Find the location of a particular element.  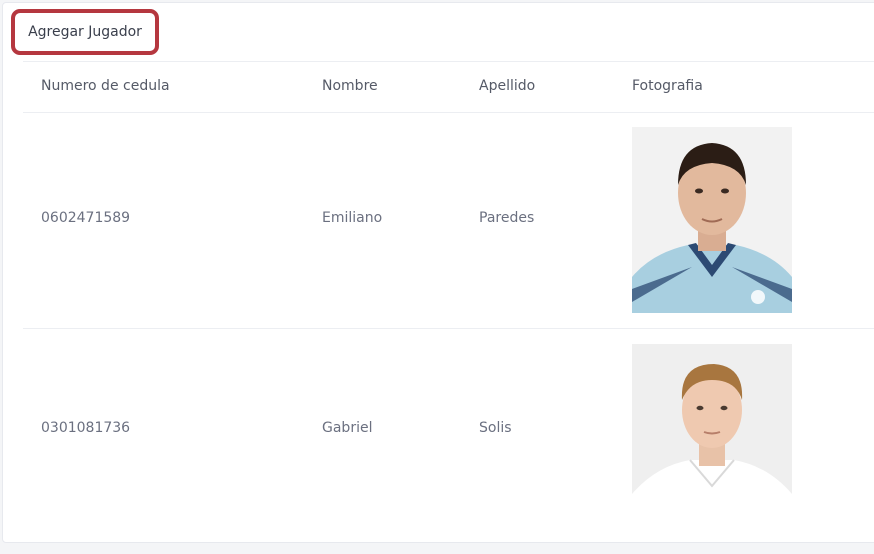

cell-cedula: 0602471589 is located at coordinates (86, 218).